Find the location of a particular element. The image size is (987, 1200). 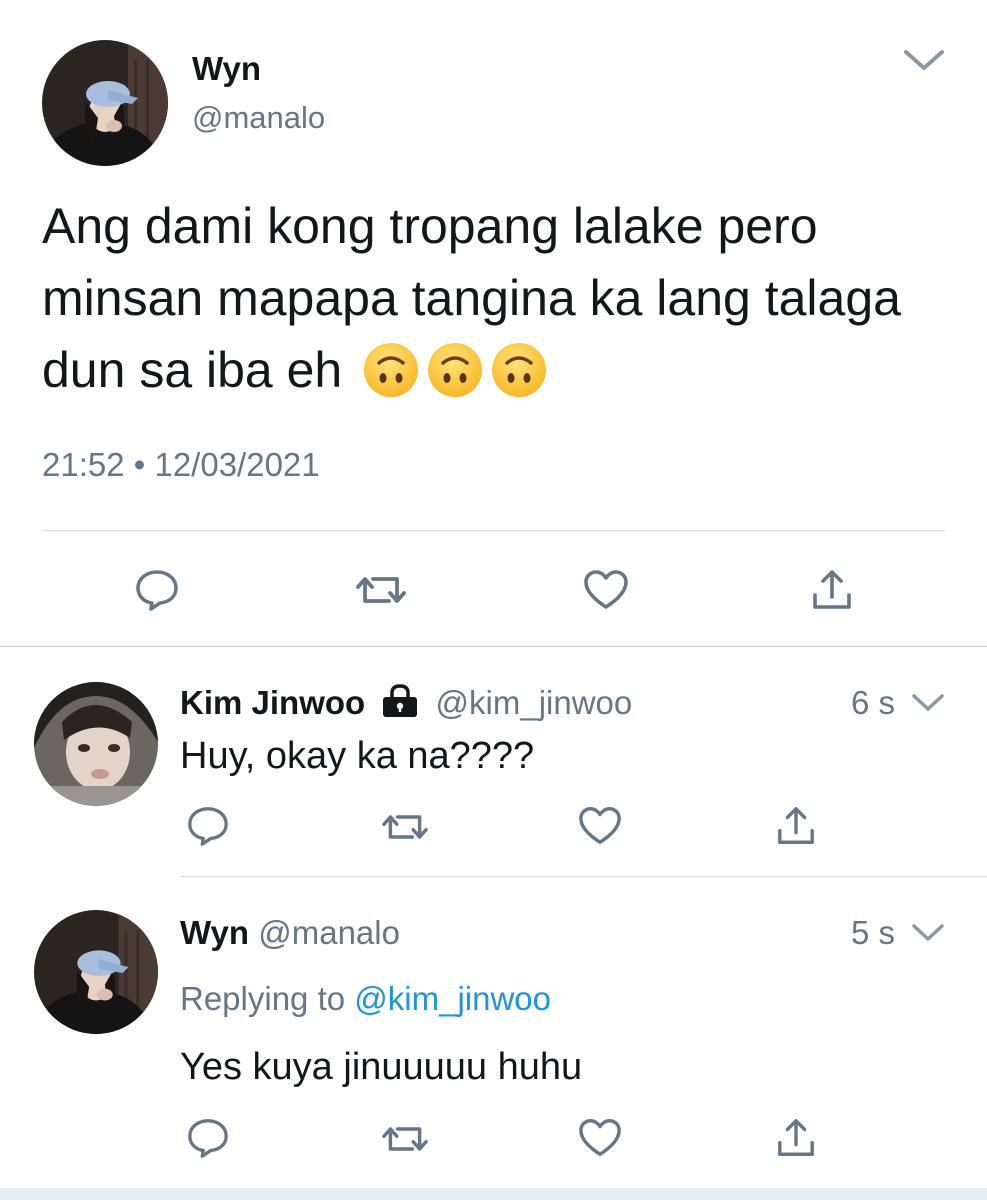

main-tweet-chevron-down-icon is located at coordinates (924, 61).